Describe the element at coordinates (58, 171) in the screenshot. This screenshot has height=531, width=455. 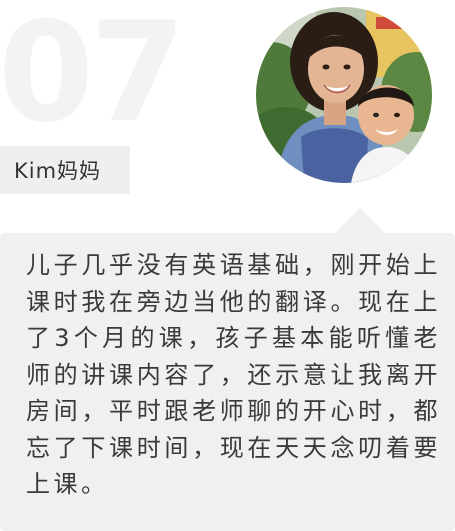
I see `author-name: Kim妈妈` at that location.